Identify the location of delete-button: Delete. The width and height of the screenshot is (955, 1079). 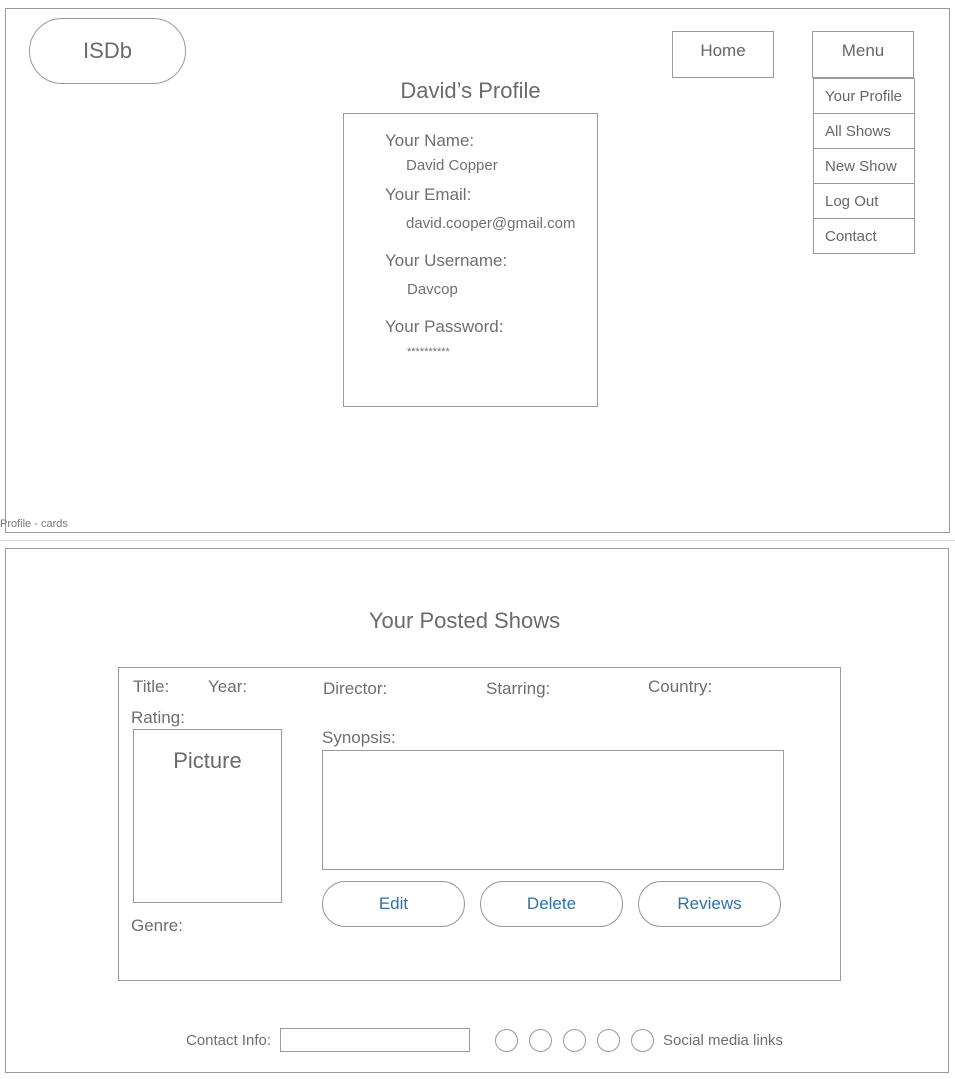
(551, 904).